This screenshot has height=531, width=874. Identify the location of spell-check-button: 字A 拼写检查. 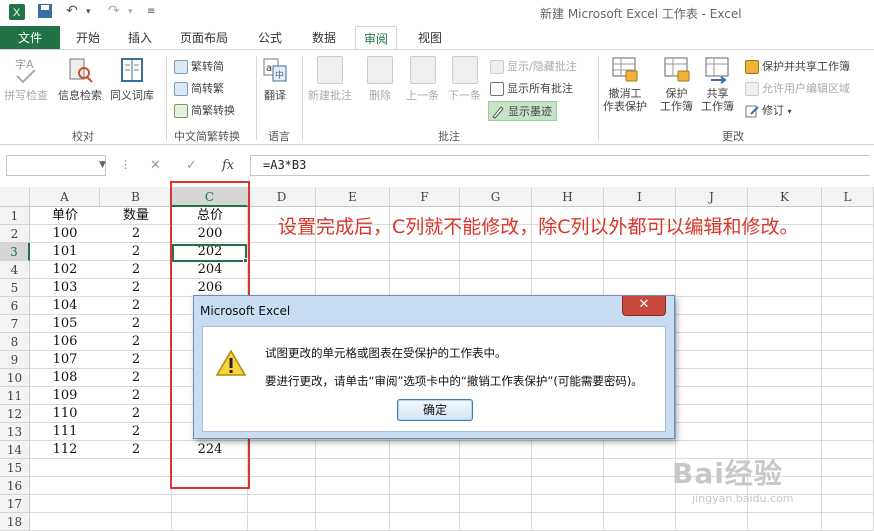
(26, 79).